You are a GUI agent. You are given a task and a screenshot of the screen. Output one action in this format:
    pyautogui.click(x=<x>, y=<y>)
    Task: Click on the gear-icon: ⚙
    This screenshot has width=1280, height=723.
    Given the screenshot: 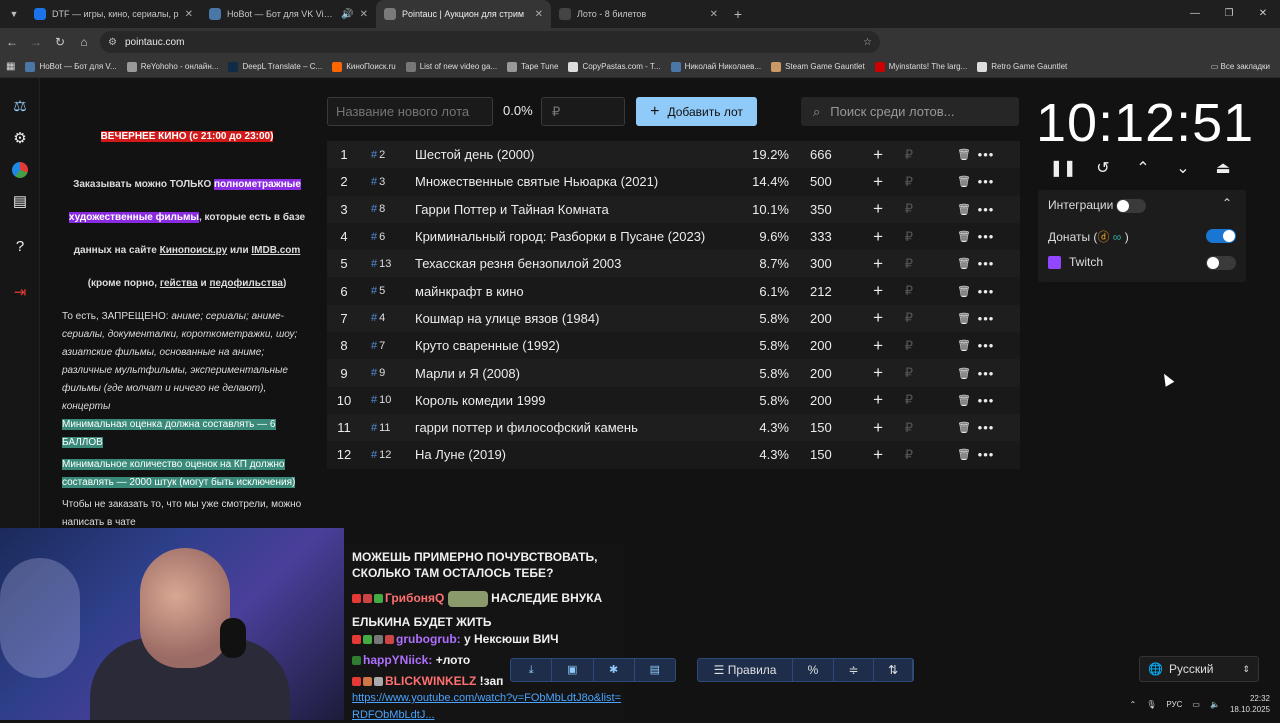 What is the action you would take?
    pyautogui.click(x=20, y=138)
    